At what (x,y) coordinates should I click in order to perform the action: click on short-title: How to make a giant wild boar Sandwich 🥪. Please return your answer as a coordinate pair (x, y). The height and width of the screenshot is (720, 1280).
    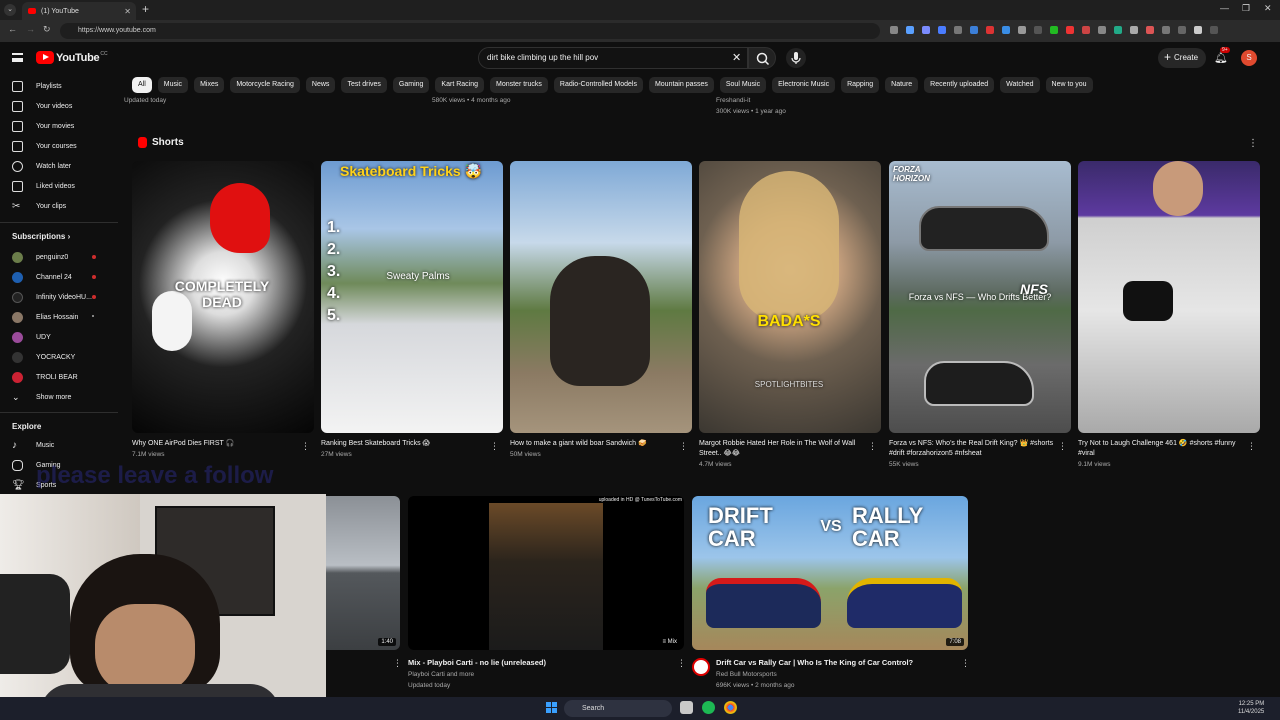
    Looking at the image, I should click on (592, 444).